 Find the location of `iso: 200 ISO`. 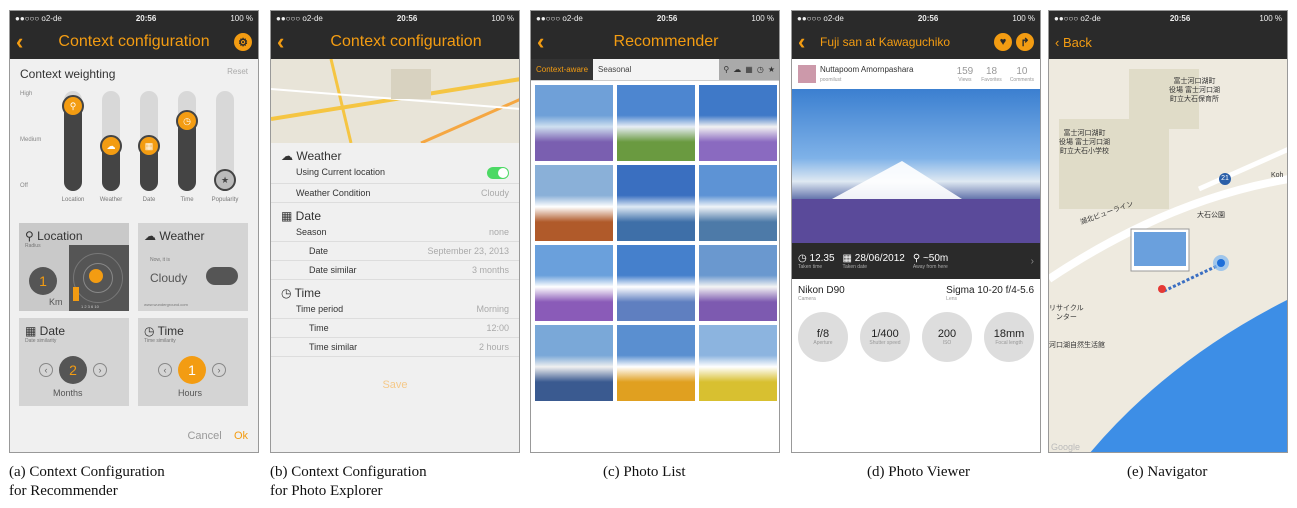

iso: 200 ISO is located at coordinates (947, 337).